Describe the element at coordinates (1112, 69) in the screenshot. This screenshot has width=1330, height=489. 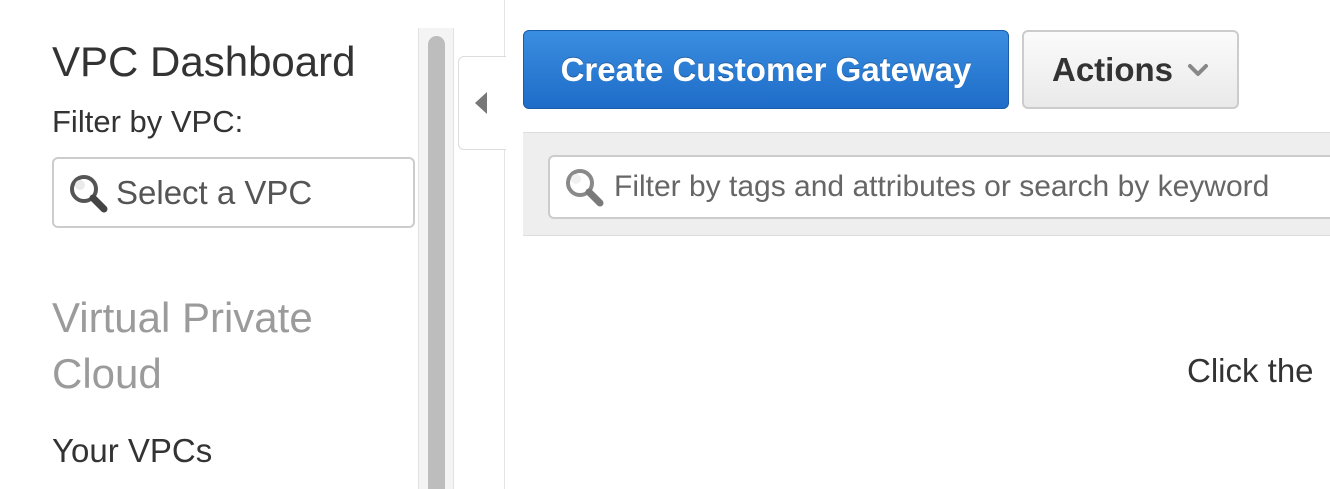
I see `actions-label: Actions` at that location.